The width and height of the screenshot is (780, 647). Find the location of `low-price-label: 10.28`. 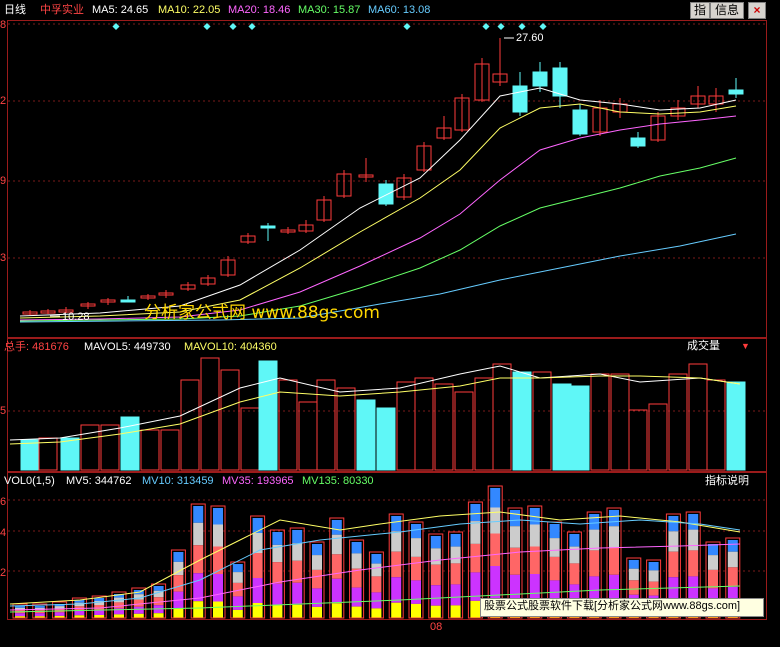

low-price-label: 10.28 is located at coordinates (76, 317).